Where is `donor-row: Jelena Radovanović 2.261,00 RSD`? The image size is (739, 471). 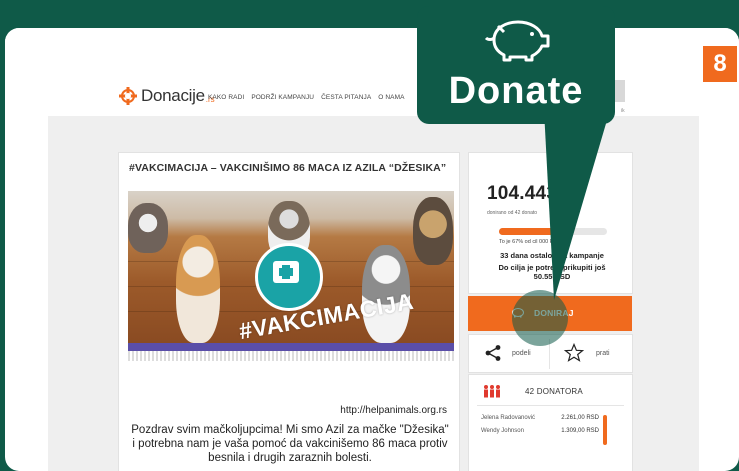
donor-row: Jelena Radovanović 2.261,00 RSD is located at coordinates (540, 418).